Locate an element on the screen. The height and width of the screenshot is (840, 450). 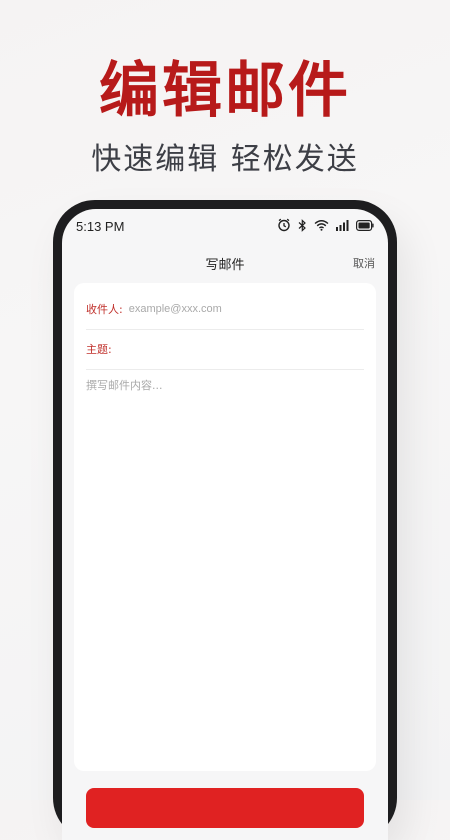
bluetooth-icon is located at coordinates (302, 225).